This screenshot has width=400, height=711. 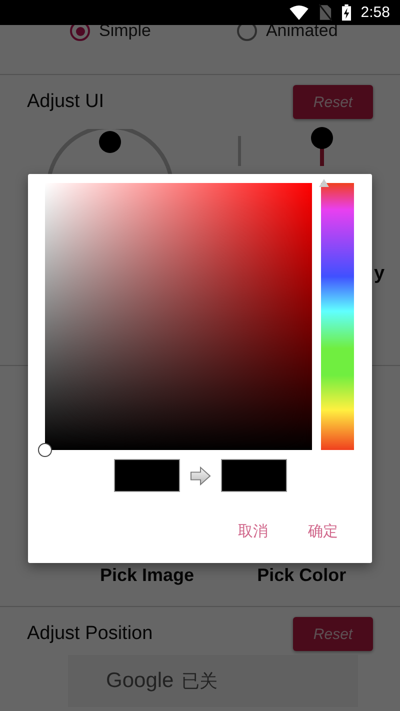 I want to click on battery-charging-icon, so click(x=346, y=12).